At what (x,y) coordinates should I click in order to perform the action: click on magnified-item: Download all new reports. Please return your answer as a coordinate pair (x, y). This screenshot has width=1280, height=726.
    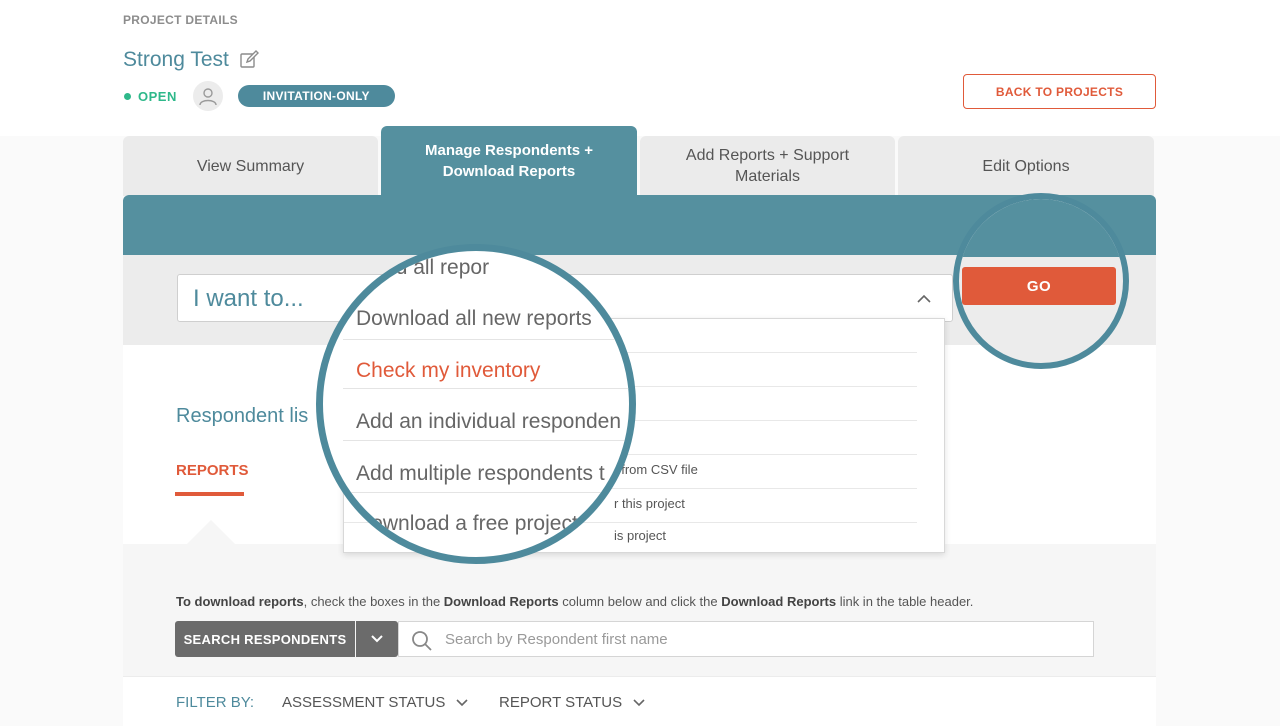
    Looking at the image, I should click on (474, 319).